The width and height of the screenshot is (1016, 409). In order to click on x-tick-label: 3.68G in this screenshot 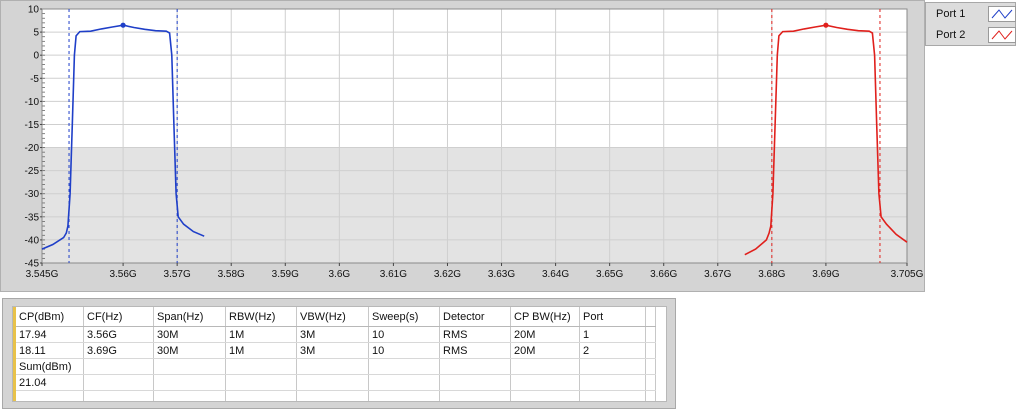, I will do `click(771, 274)`.